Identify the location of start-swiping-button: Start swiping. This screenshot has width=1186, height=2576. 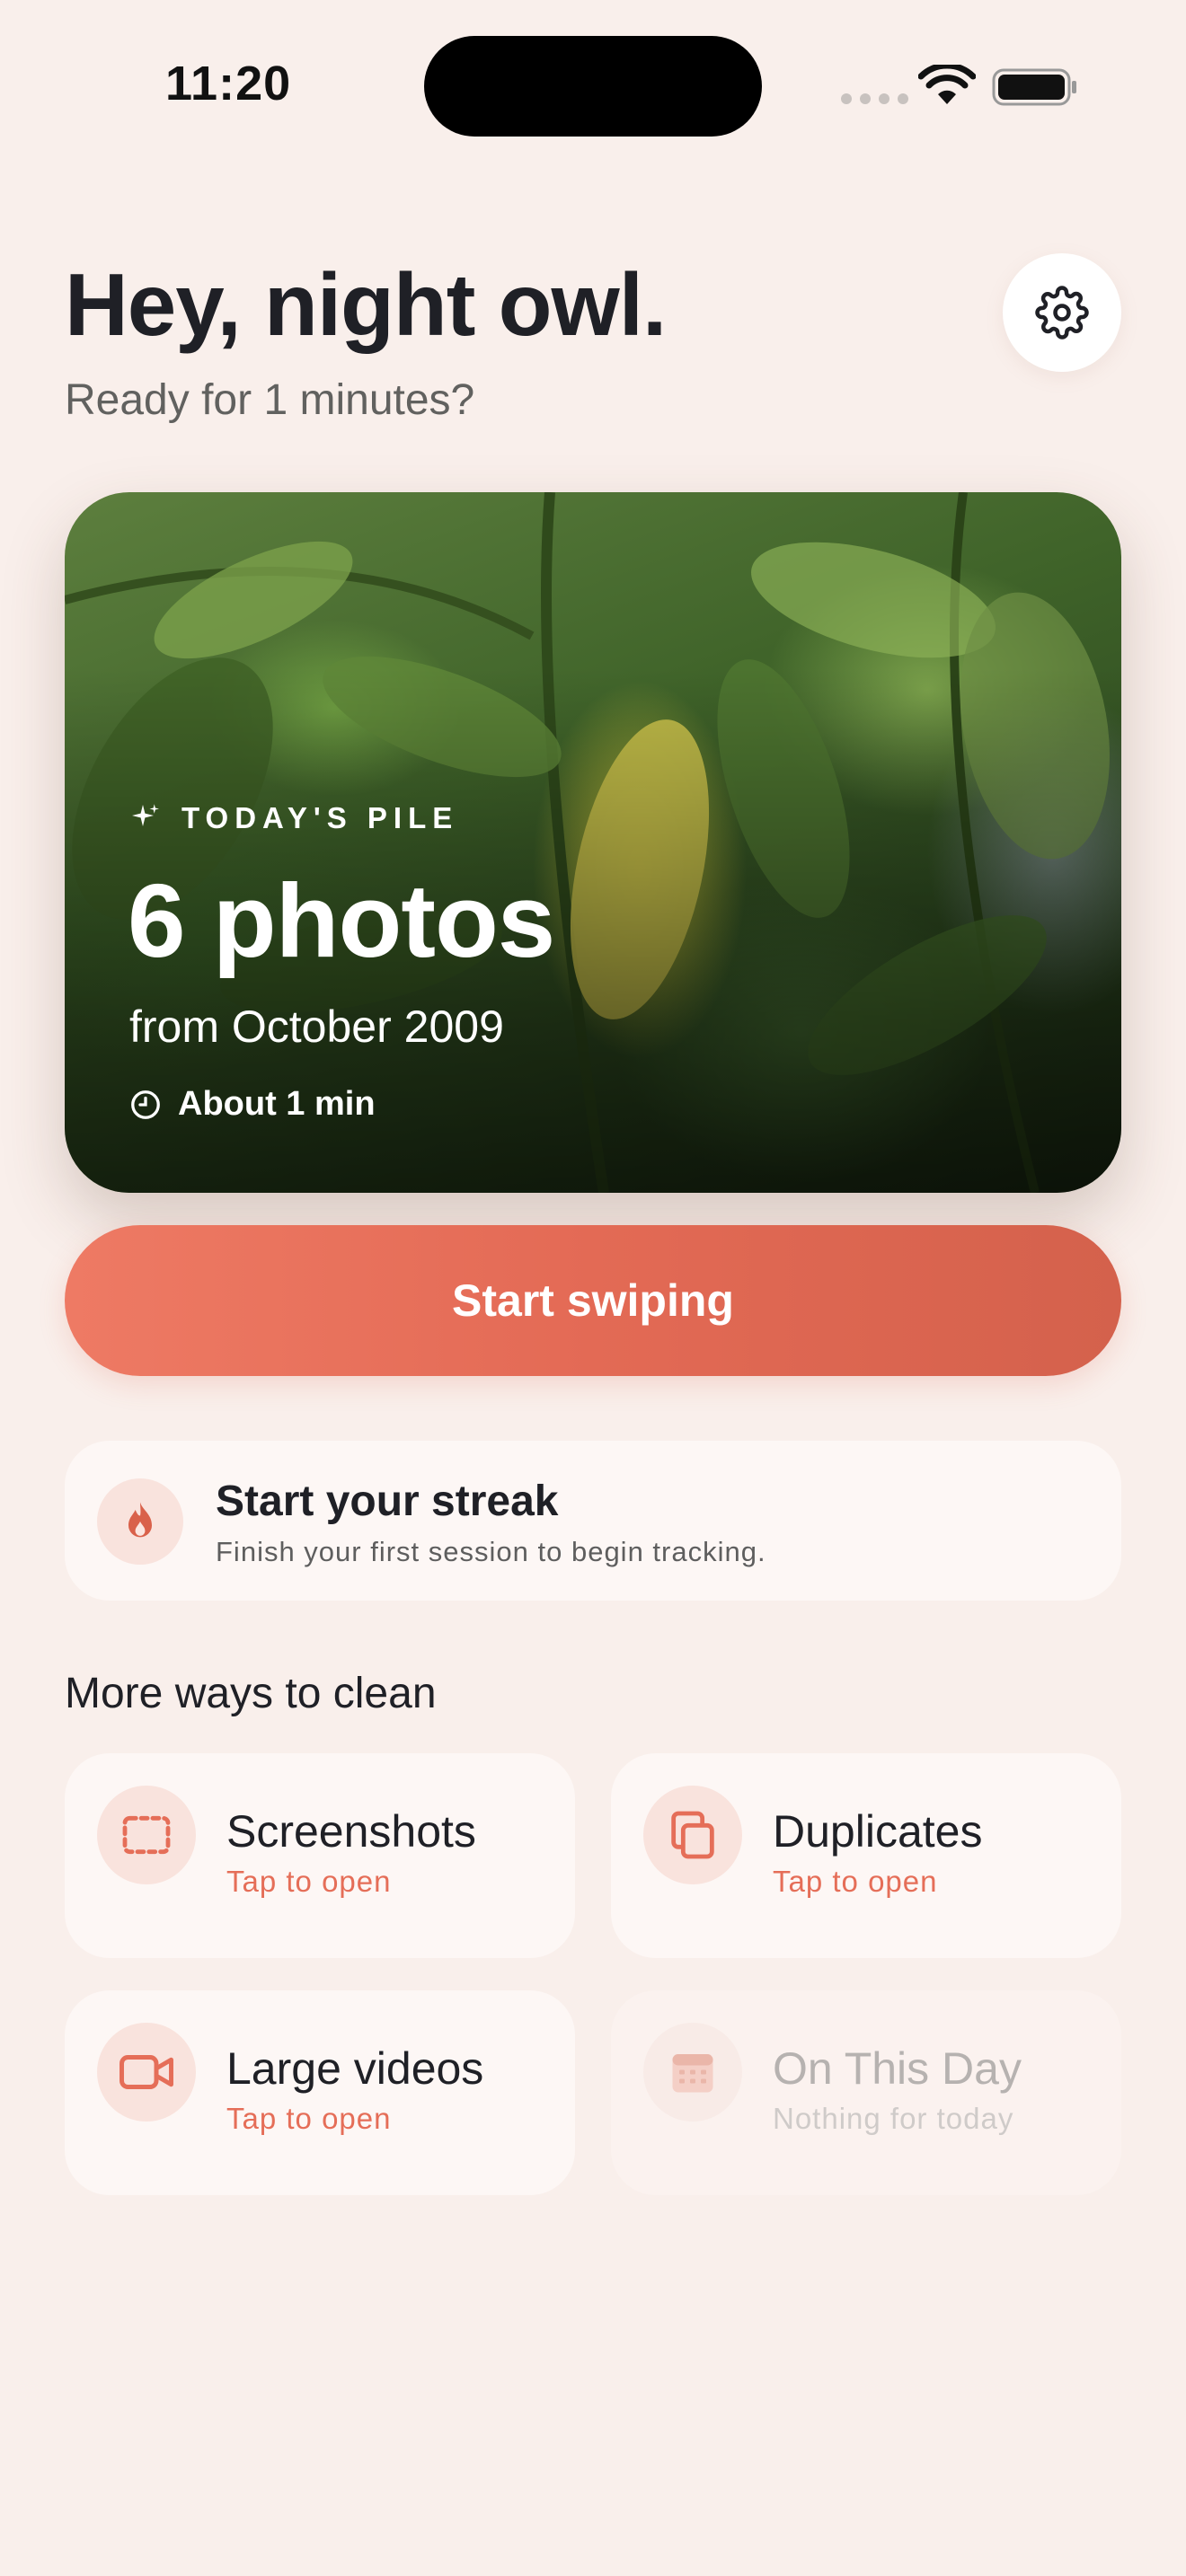
(593, 1300).